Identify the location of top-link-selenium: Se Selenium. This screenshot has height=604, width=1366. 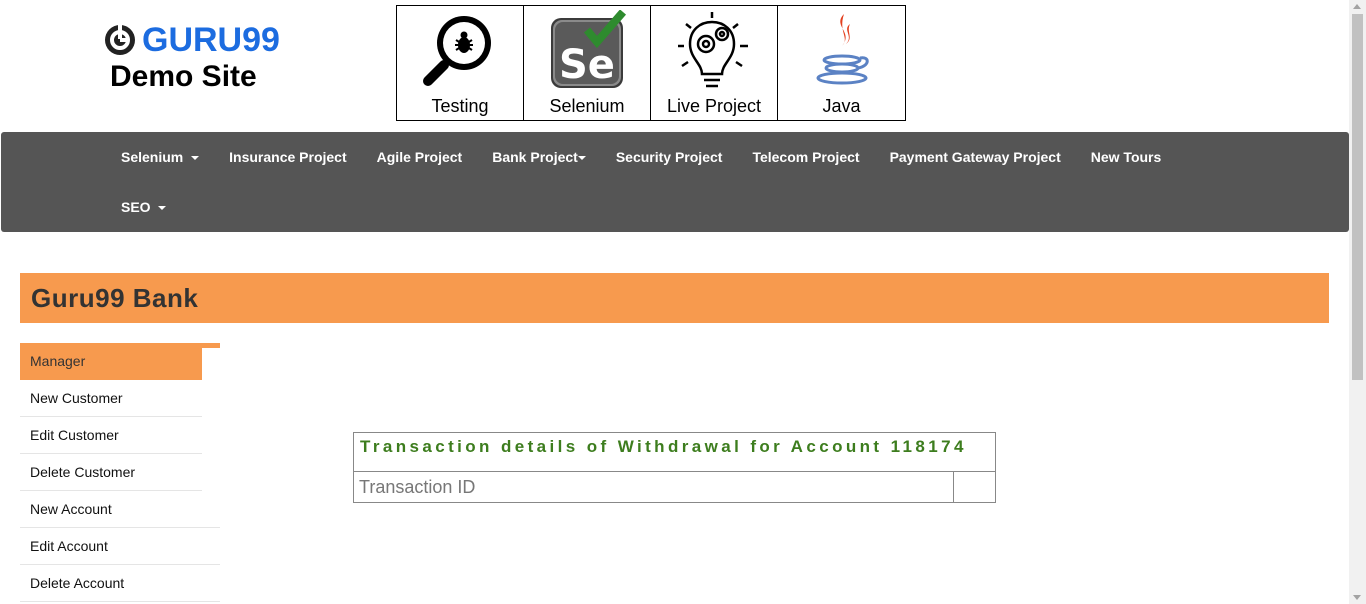
(587, 63).